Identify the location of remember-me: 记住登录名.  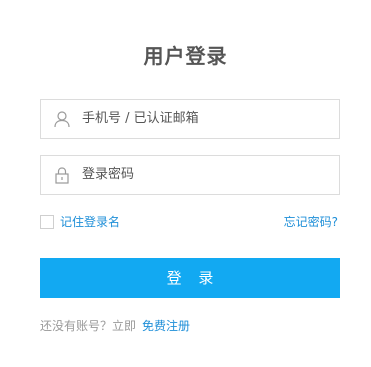
(80, 222).